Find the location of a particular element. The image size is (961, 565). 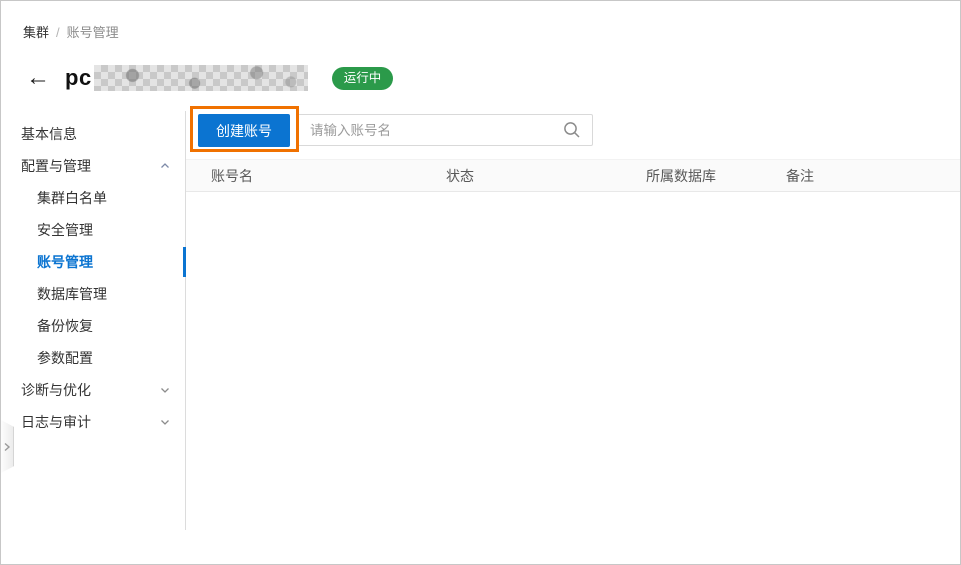

sidebar-item-logs-audit: 日志与审计 is located at coordinates (93, 422).